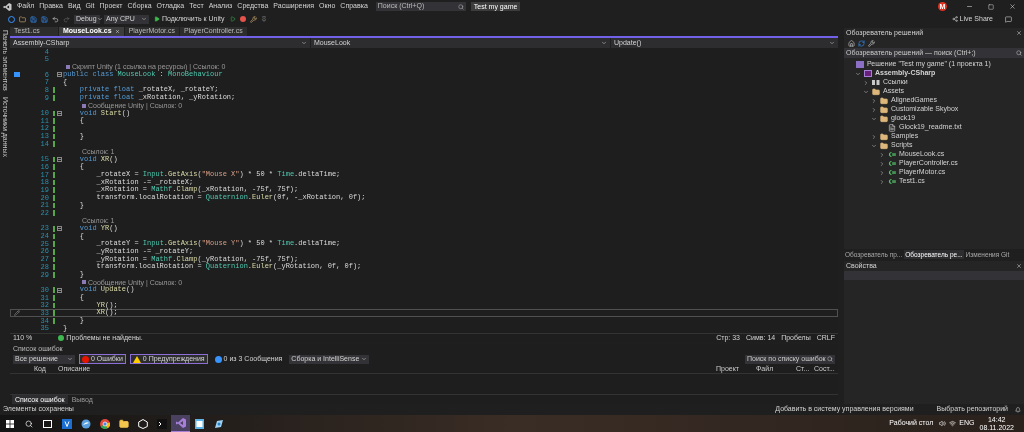  Describe the element at coordinates (991, 6) in the screenshot. I see `maximize-icon` at that location.